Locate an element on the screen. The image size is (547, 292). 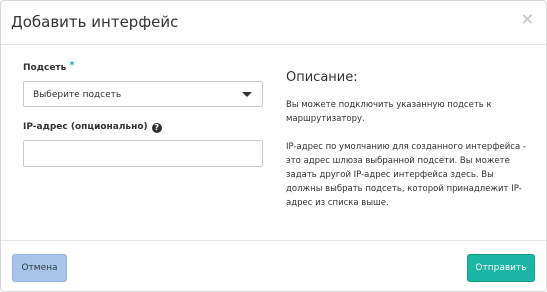
ip-address-label-text: IP-адрес (опционально) is located at coordinates (85, 127).